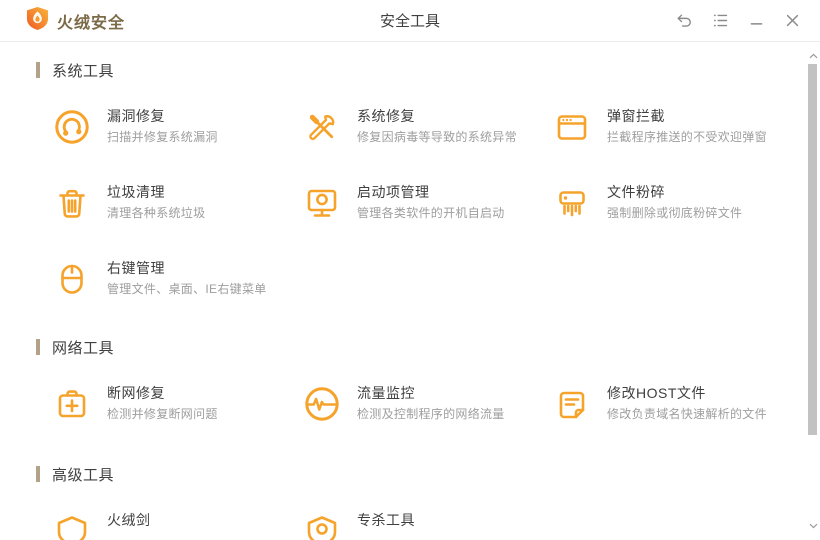 The height and width of the screenshot is (540, 820). What do you see at coordinates (322, 203) in the screenshot?
I see `startup-manager-icon` at bounding box center [322, 203].